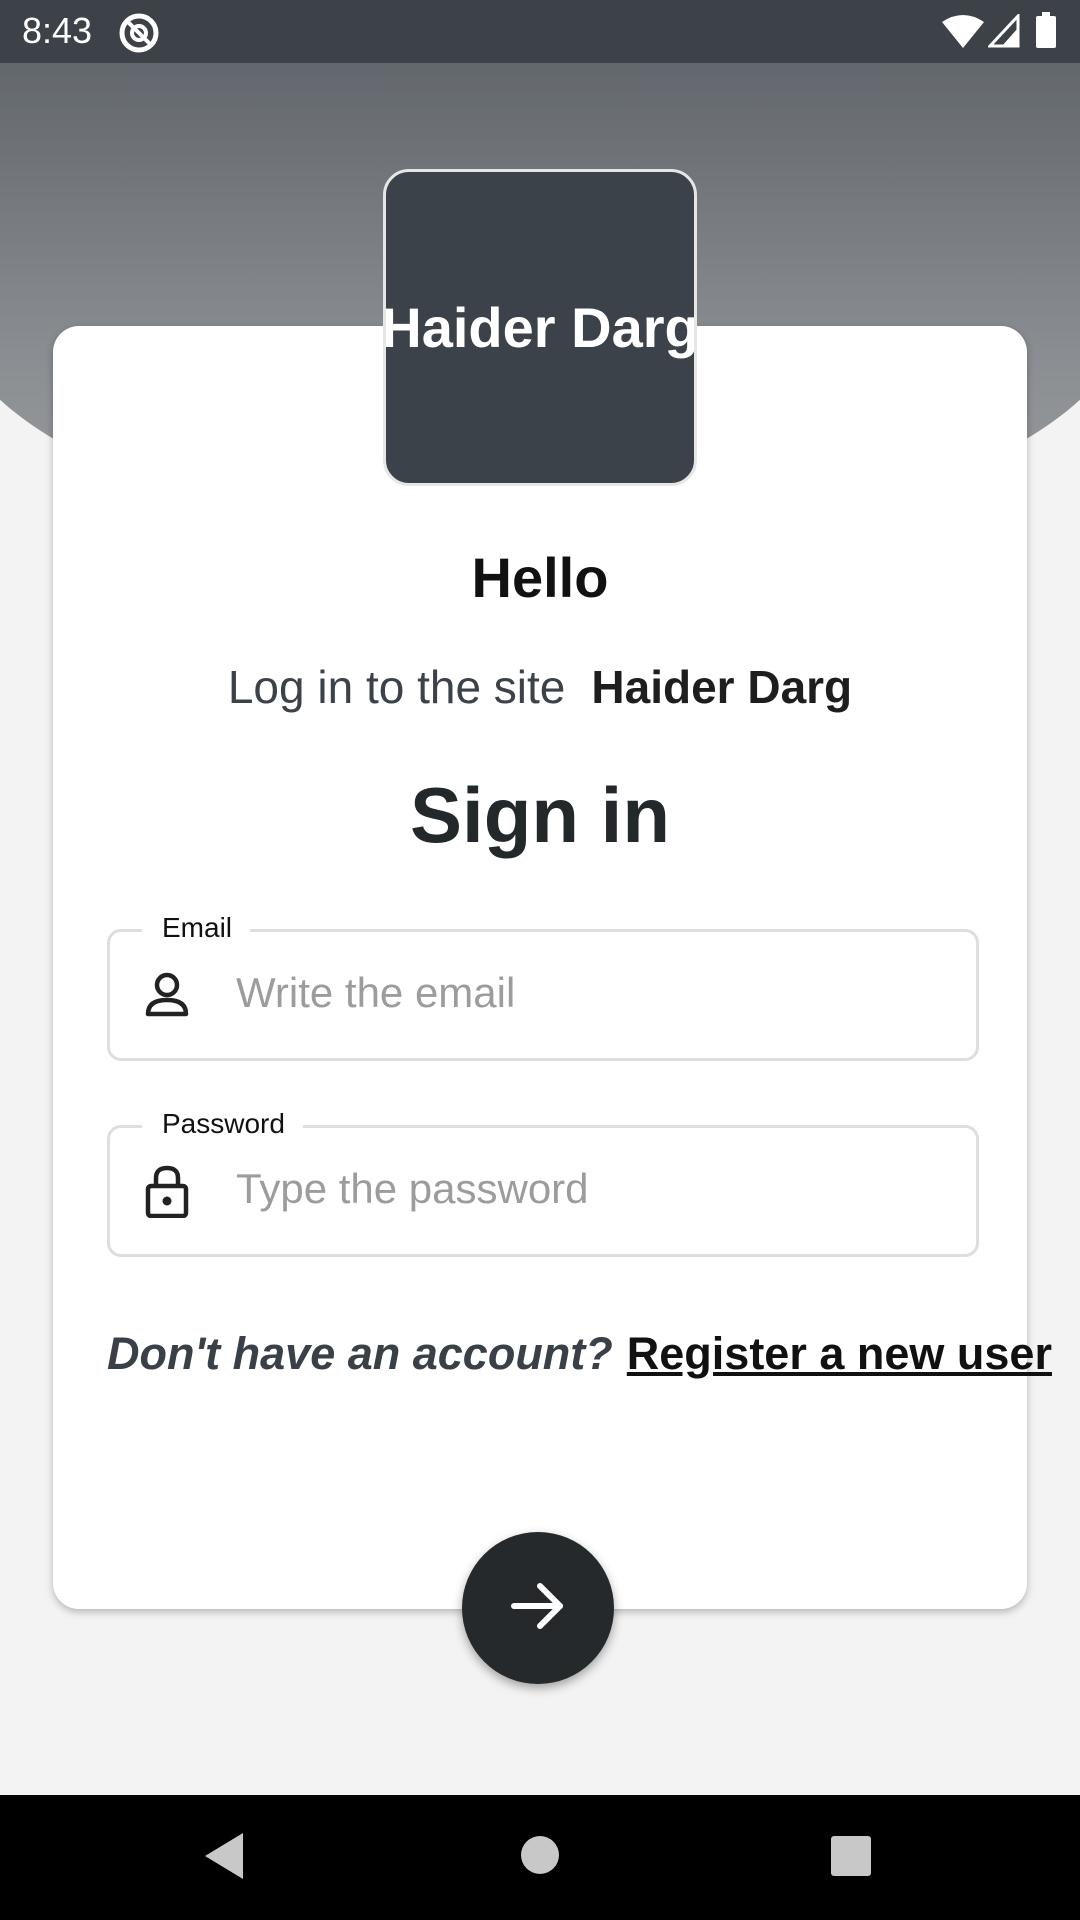 This screenshot has width=1080, height=1920. I want to click on register-link: Register a new user, so click(839, 1353).